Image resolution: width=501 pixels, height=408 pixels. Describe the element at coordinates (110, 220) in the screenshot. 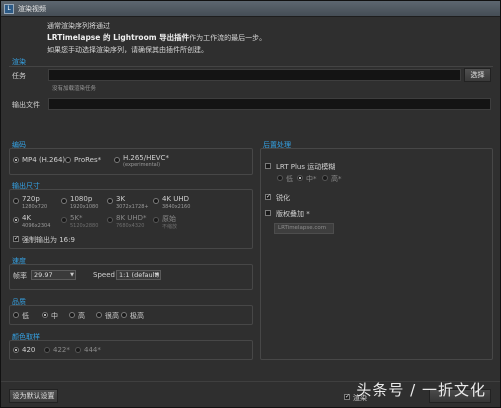

I see `size-8kuhd-radio` at that location.